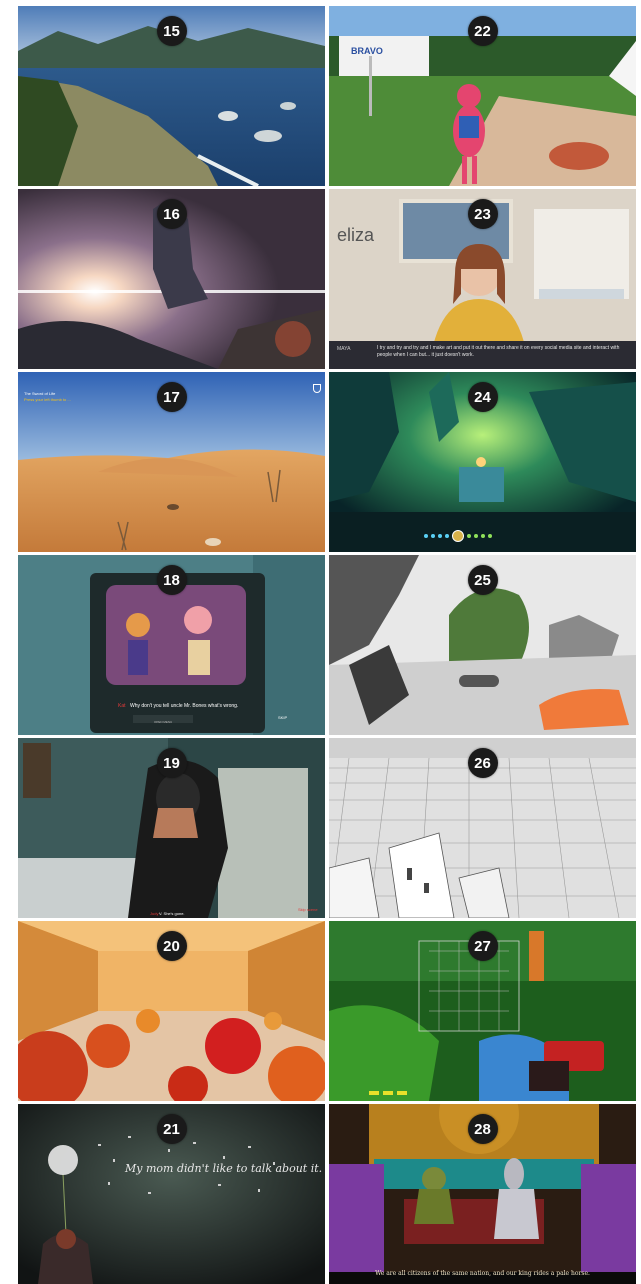  What do you see at coordinates (482, 946) in the screenshot?
I see `tile-number-badge: 27` at bounding box center [482, 946].